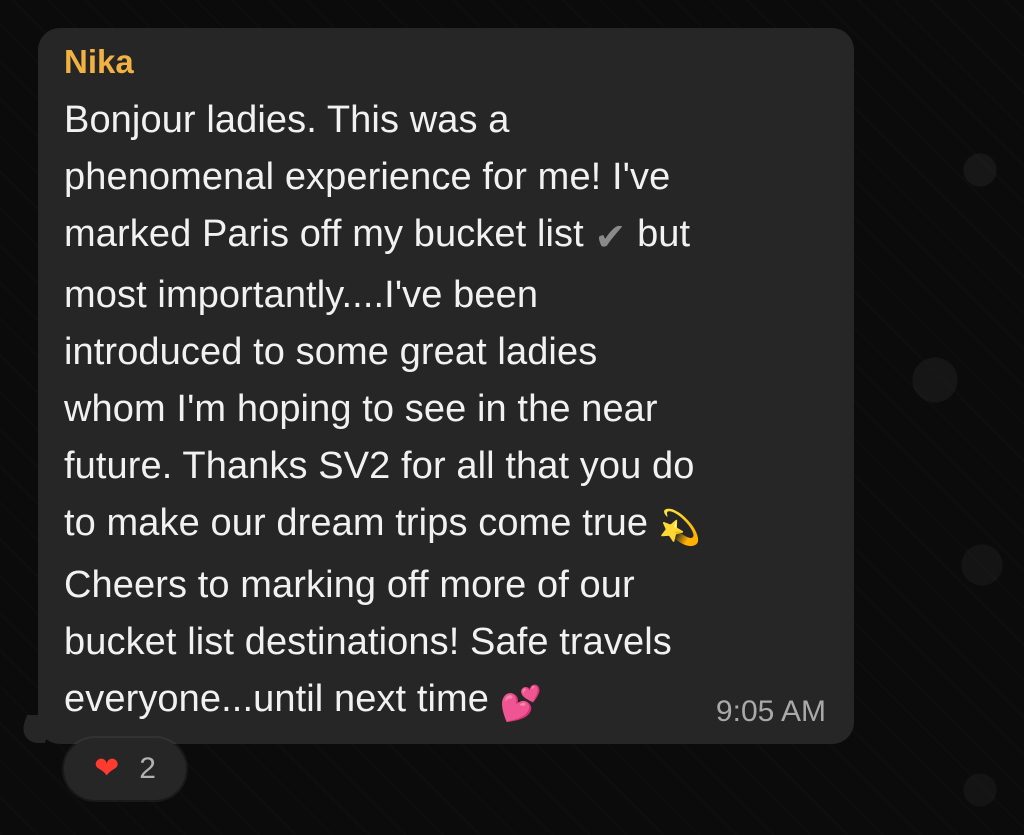 The width and height of the screenshot is (1024, 835). Describe the element at coordinates (282, 699) in the screenshot. I see `message-line-11-text: everyone...until next time` at that location.